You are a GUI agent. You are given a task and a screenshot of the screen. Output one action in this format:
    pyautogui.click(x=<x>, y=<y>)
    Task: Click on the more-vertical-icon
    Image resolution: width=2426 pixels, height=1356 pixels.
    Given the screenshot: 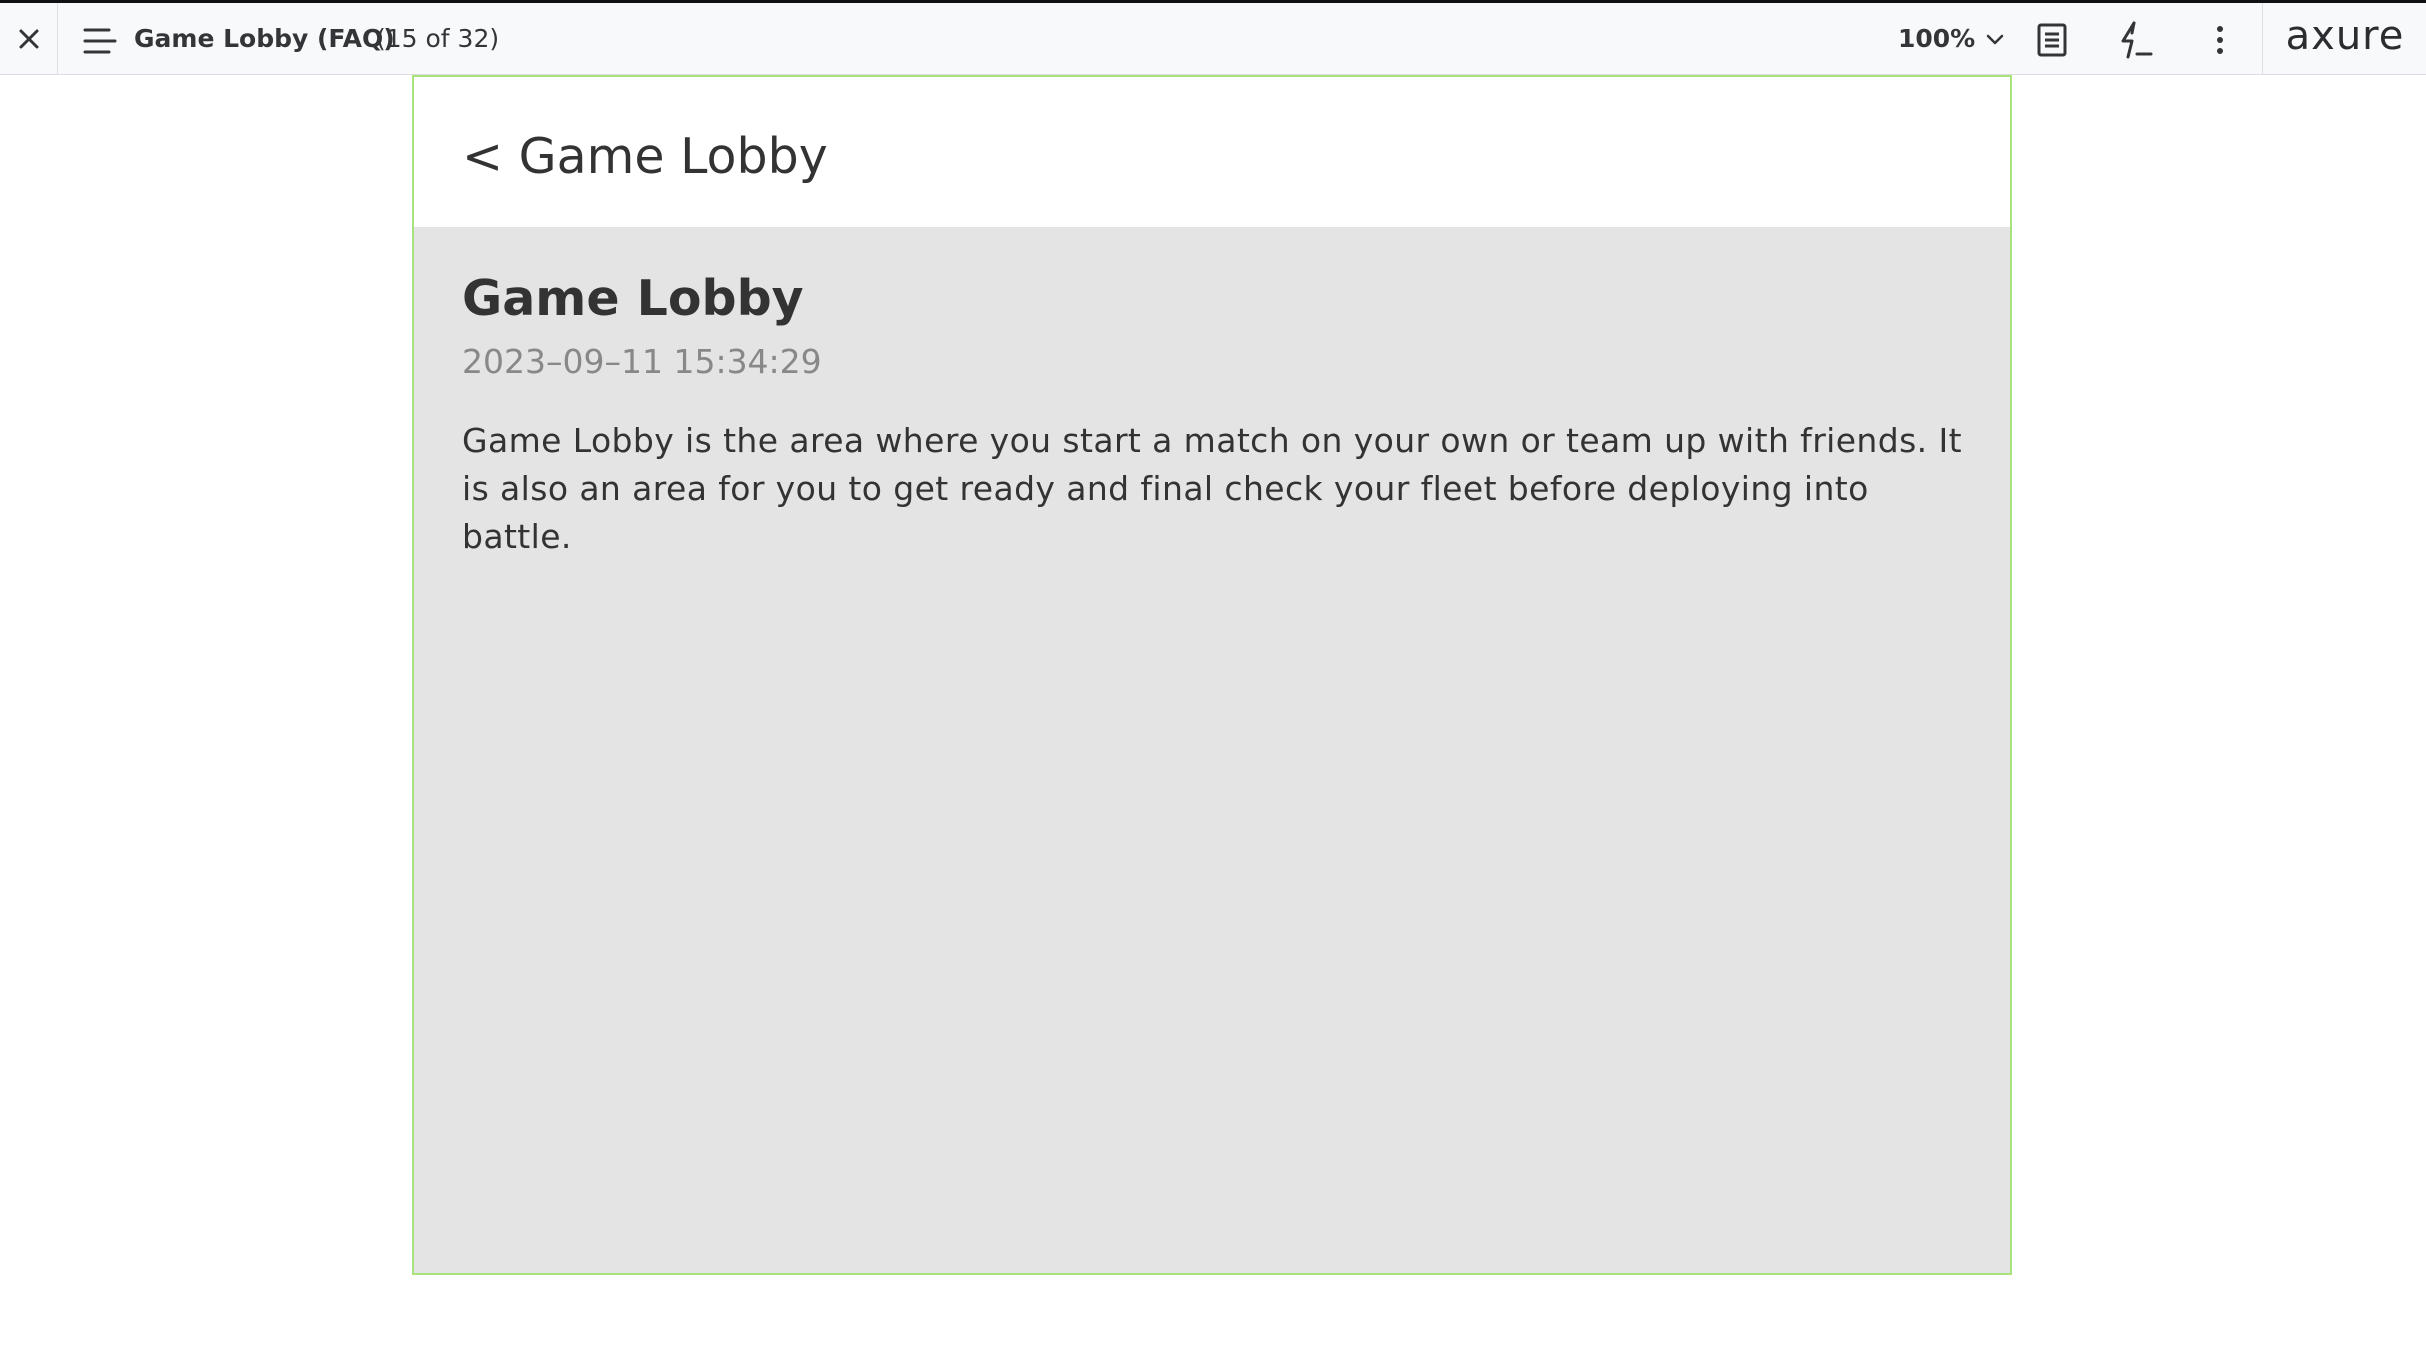 What is the action you would take?
    pyautogui.click(x=2220, y=40)
    